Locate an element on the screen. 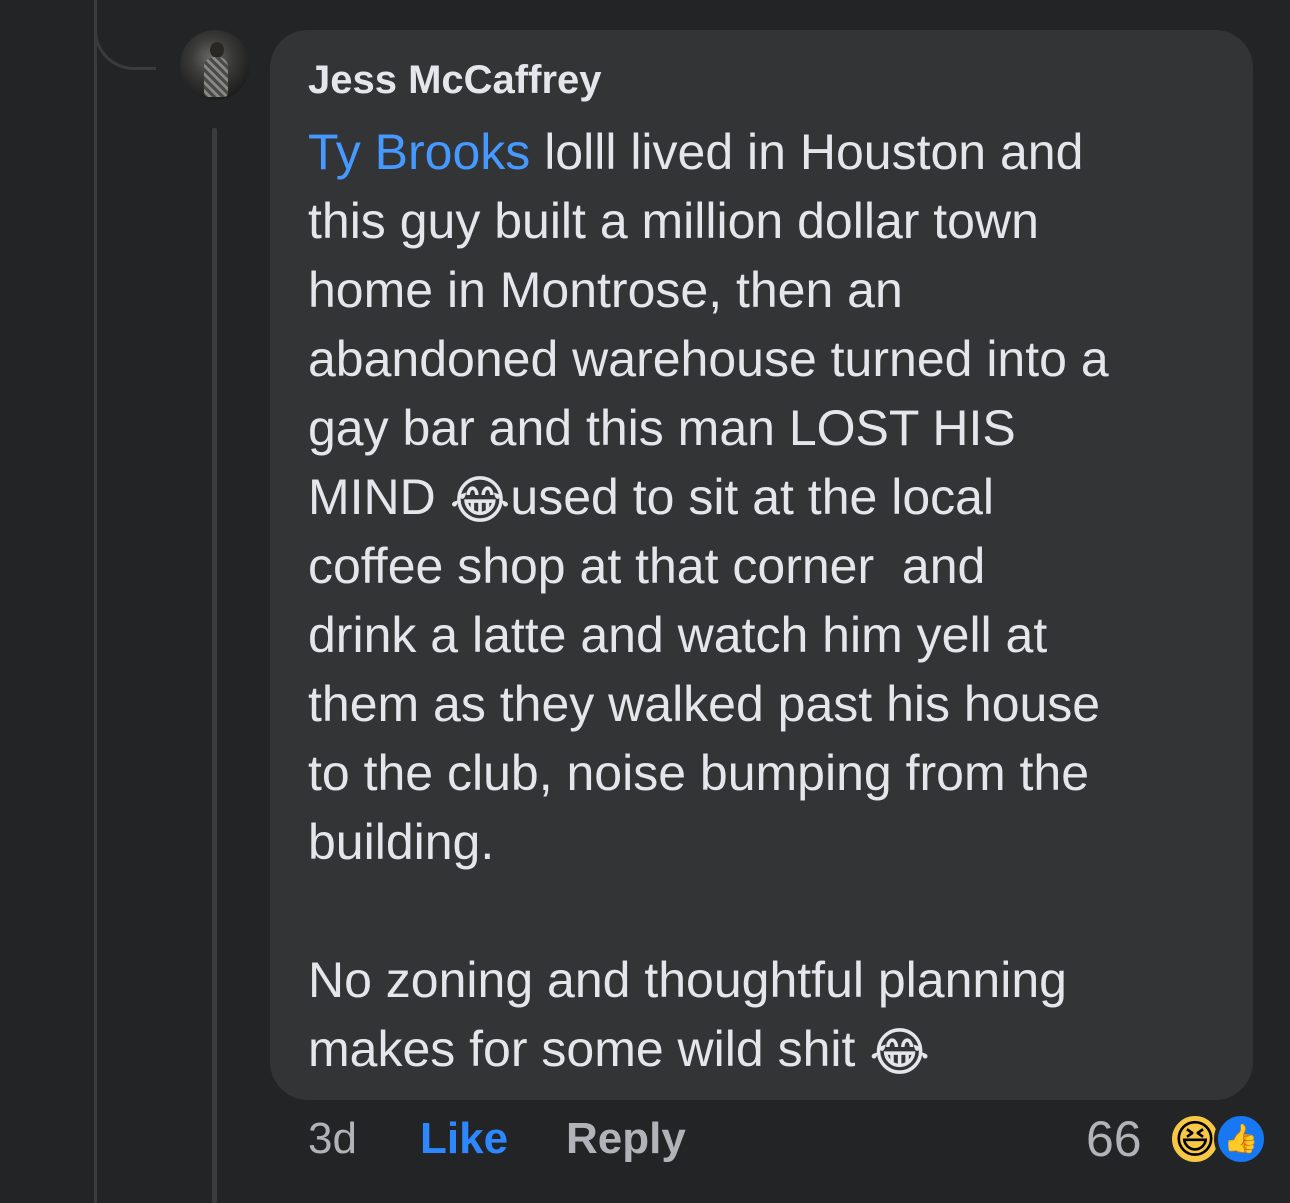  comment-line: to the club, noise bumping from the is located at coordinates (699, 773).